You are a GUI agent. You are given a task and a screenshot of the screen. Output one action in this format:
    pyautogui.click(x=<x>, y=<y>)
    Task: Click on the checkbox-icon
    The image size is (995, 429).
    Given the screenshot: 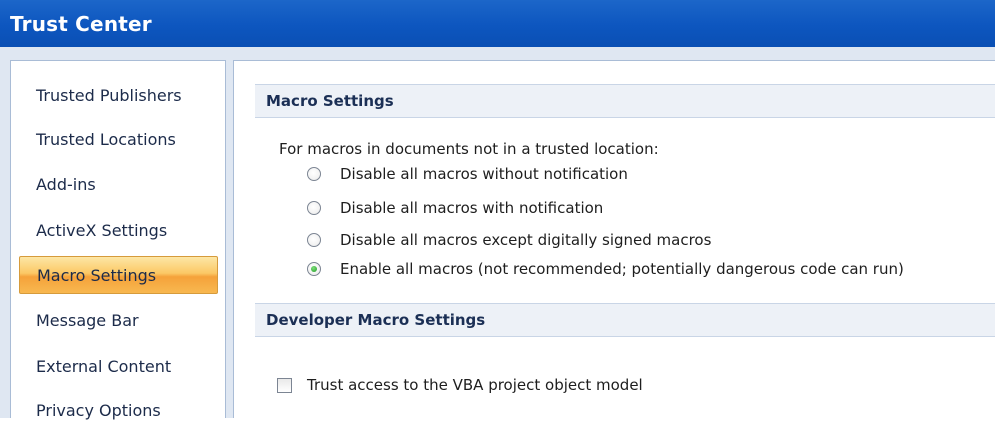 What is the action you would take?
    pyautogui.click(x=284, y=385)
    